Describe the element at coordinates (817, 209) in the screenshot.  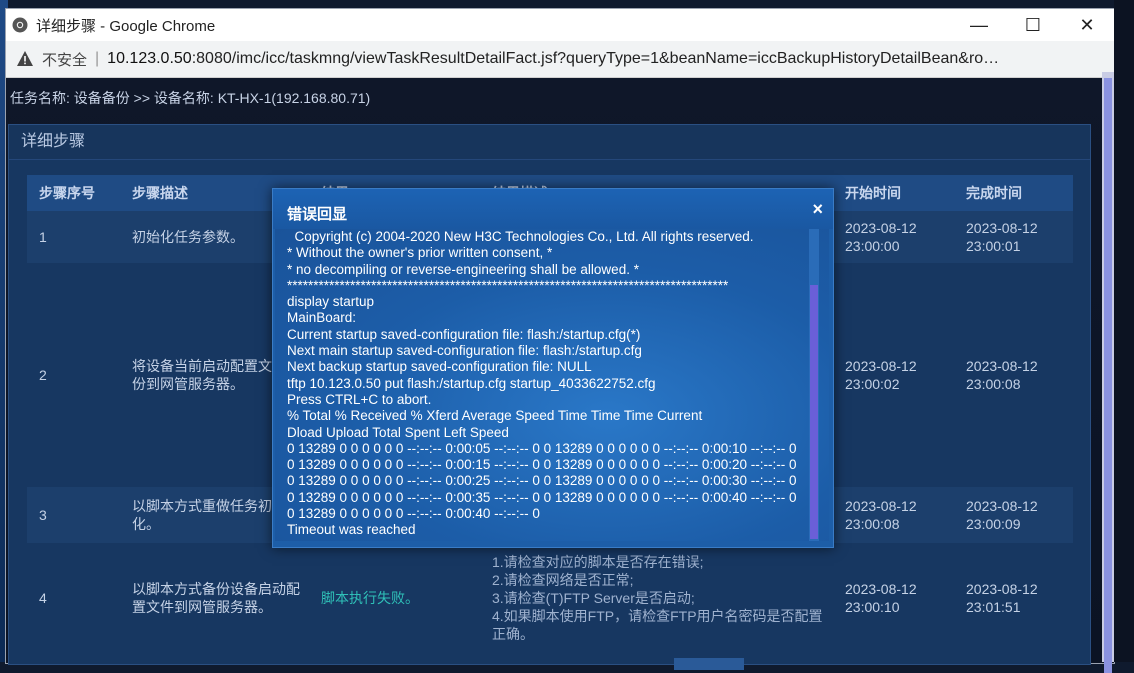
I see `close-icon: ×` at that location.